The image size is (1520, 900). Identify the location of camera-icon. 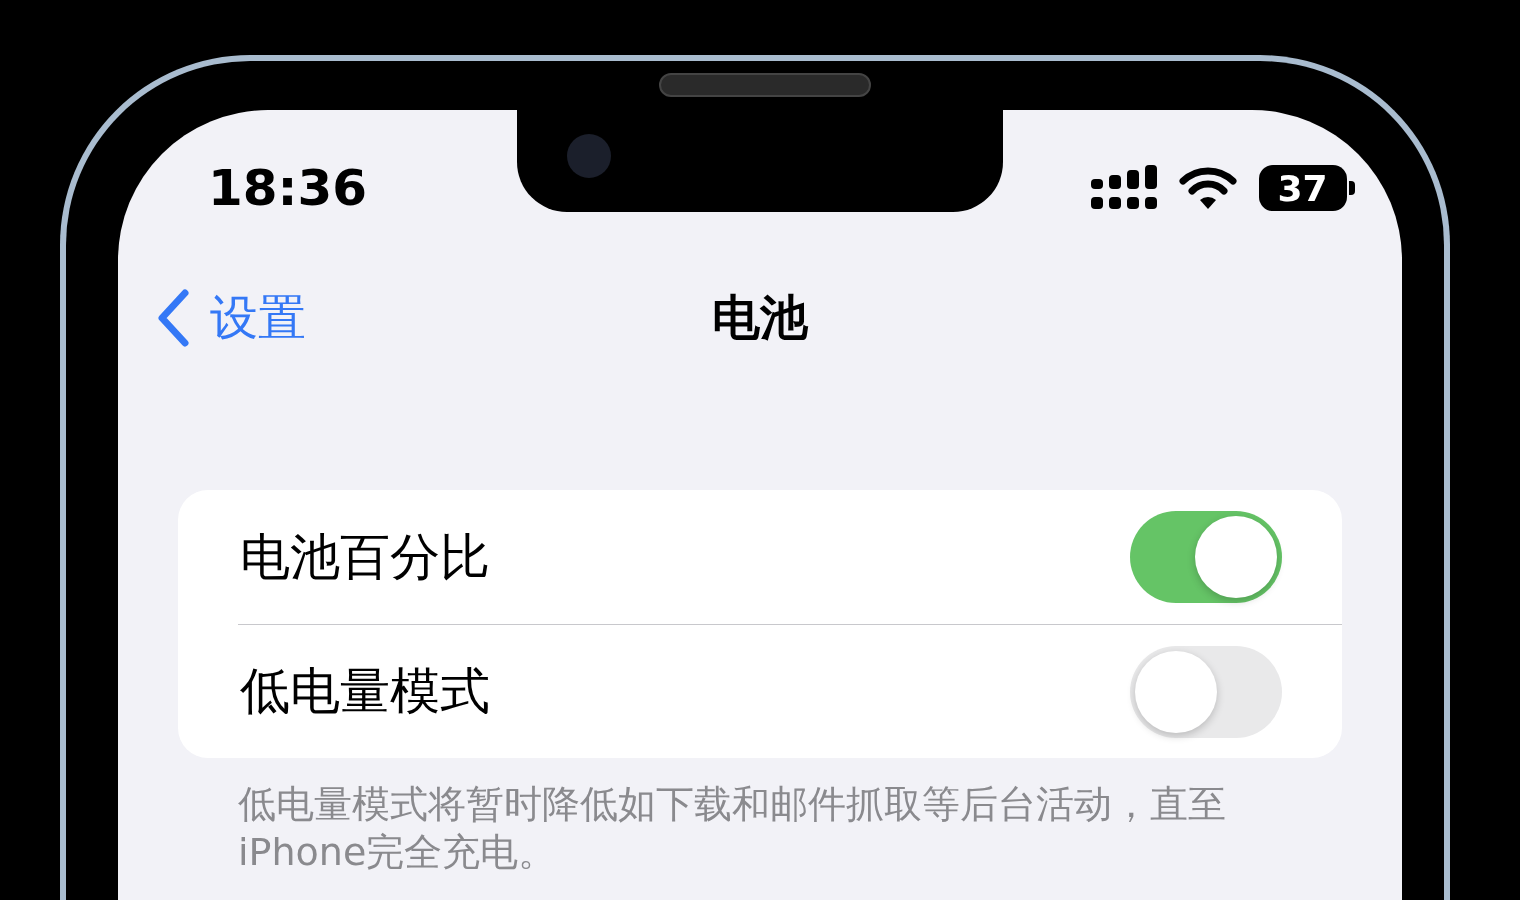
(589, 156).